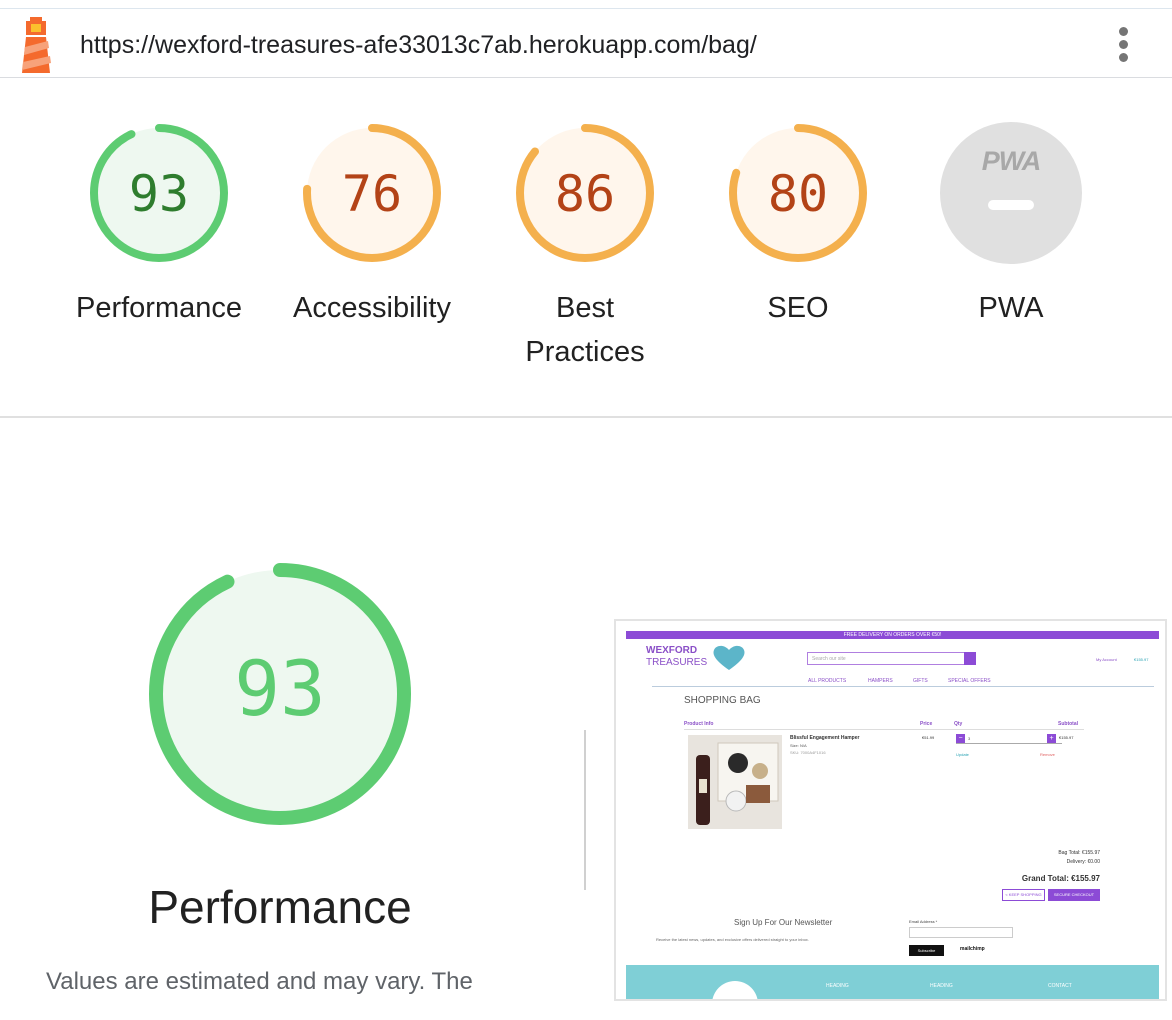  I want to click on thumb-product-price: €51.99, so click(928, 737).